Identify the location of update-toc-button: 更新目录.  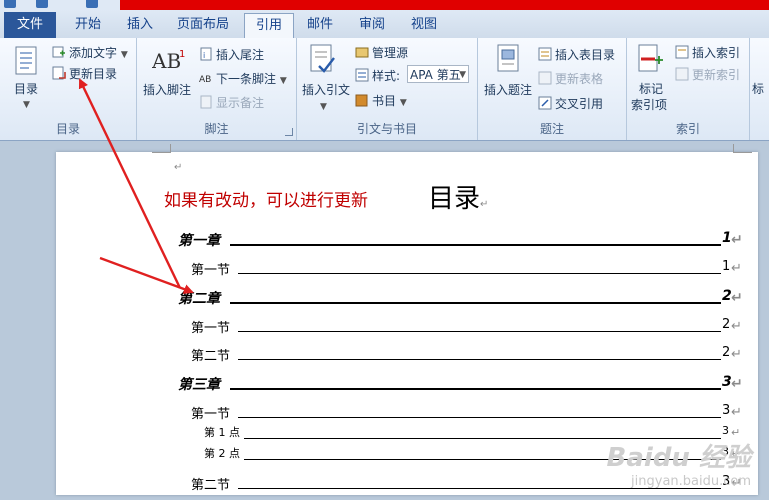
(84, 73).